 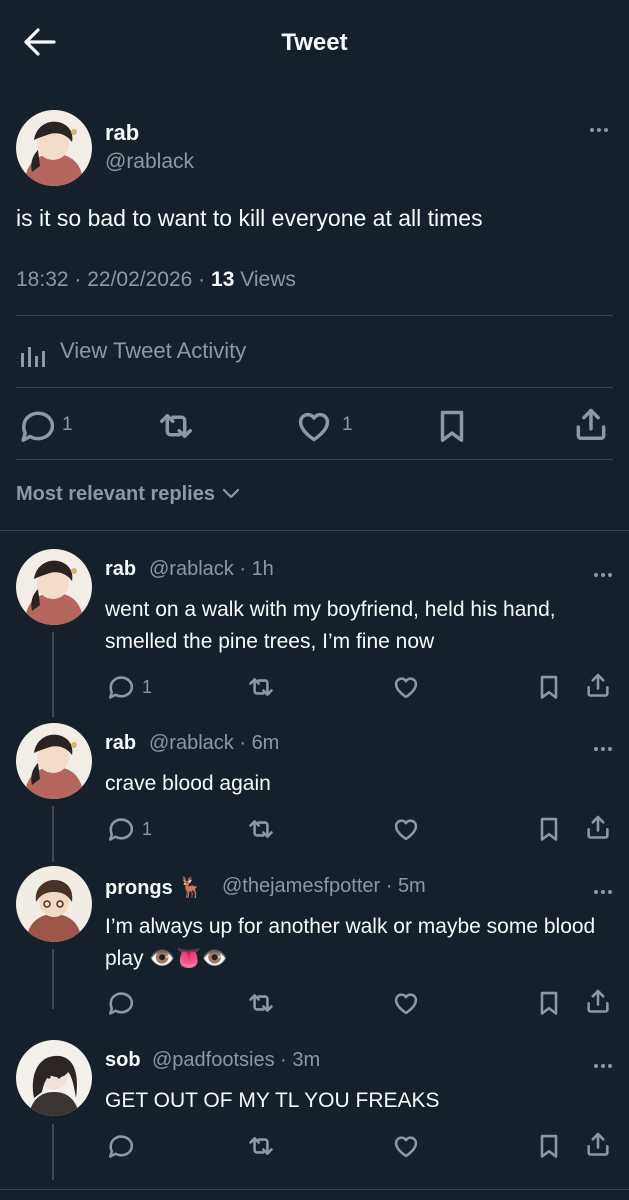 What do you see at coordinates (231, 493) in the screenshot?
I see `chevron-down-icon` at bounding box center [231, 493].